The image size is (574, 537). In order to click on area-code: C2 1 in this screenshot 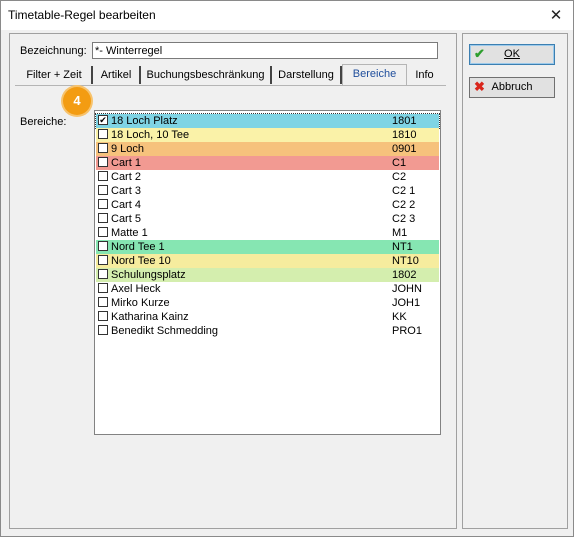, I will do `click(404, 191)`.